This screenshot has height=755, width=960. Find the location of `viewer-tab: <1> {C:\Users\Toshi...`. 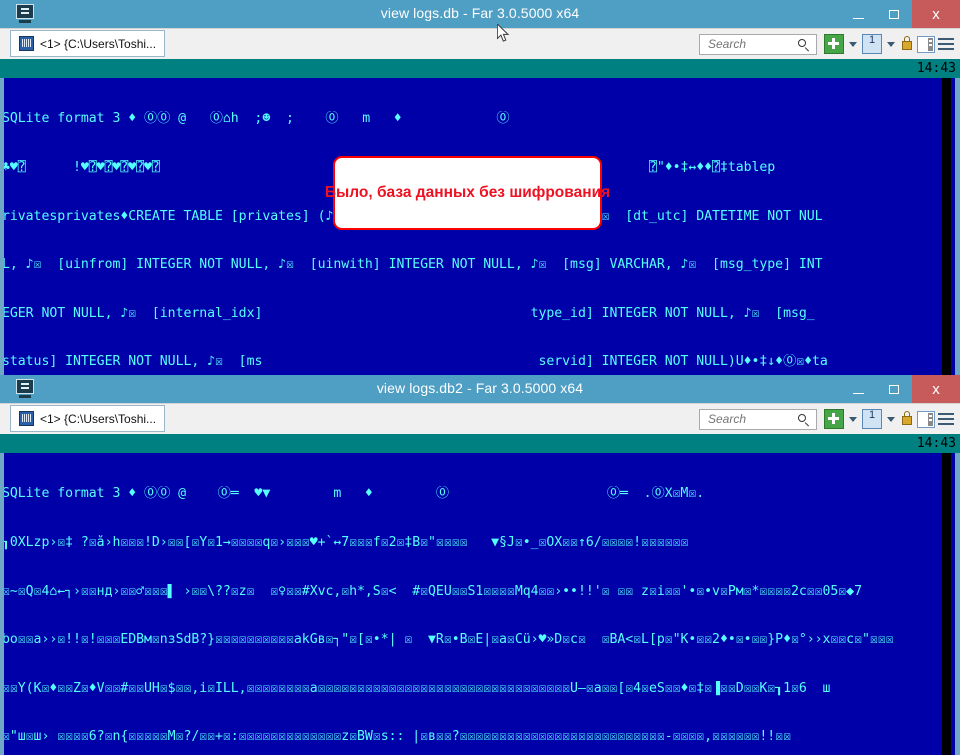

viewer-tab: <1> {C:\Users\Toshi... is located at coordinates (88, 43).